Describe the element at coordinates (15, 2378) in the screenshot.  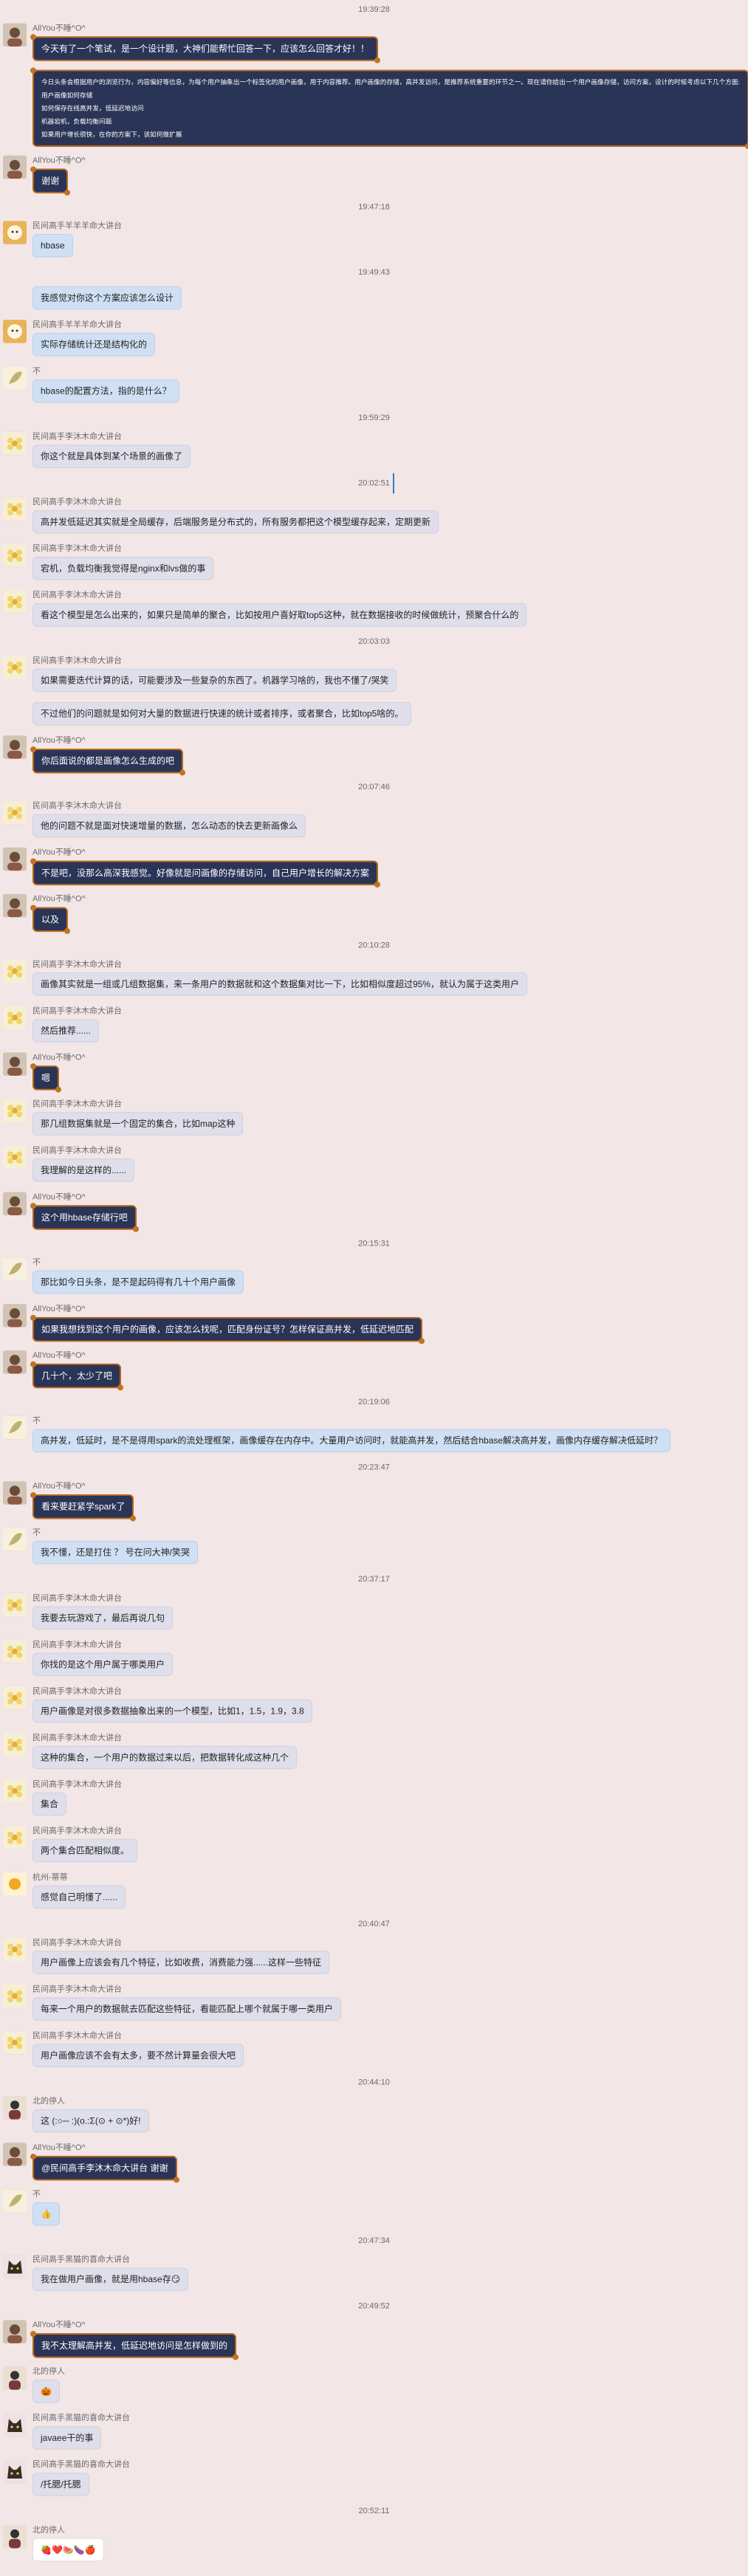
I see `avatar-person-icon` at that location.